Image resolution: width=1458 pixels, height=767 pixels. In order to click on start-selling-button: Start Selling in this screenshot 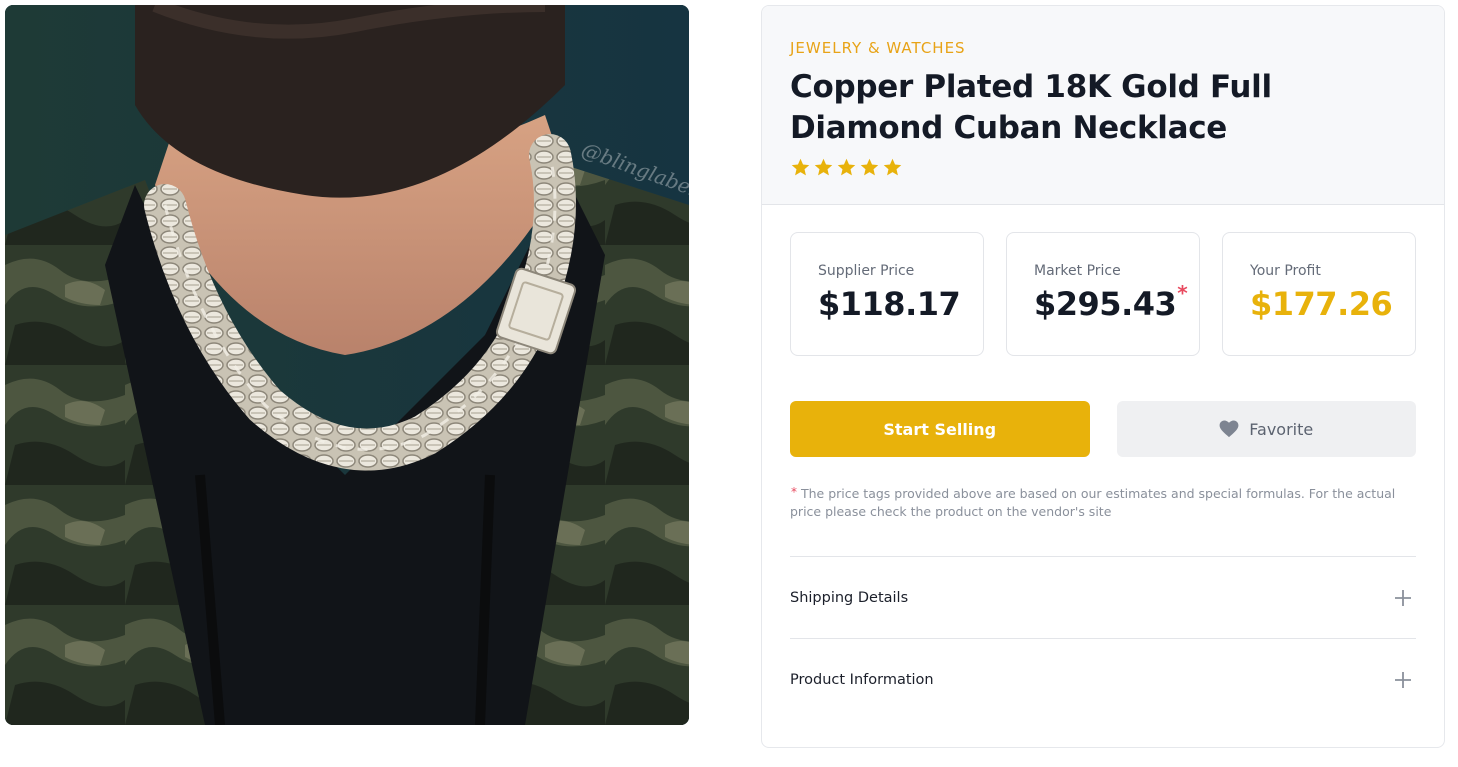, I will do `click(940, 429)`.